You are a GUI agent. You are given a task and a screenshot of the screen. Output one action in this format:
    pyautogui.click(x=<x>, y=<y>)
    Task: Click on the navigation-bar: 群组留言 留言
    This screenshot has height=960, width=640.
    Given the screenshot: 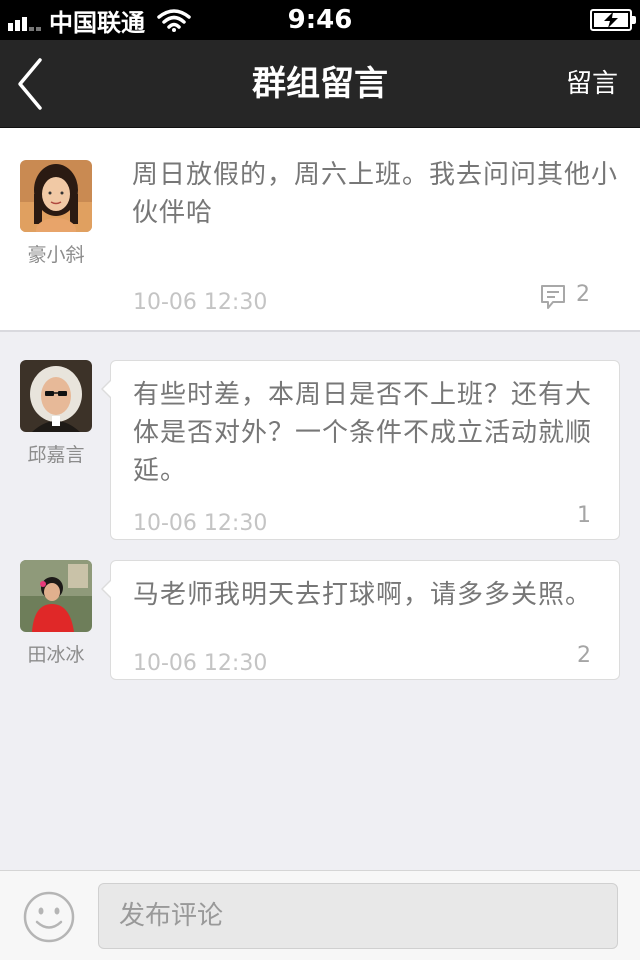 What is the action you would take?
    pyautogui.click(x=320, y=84)
    